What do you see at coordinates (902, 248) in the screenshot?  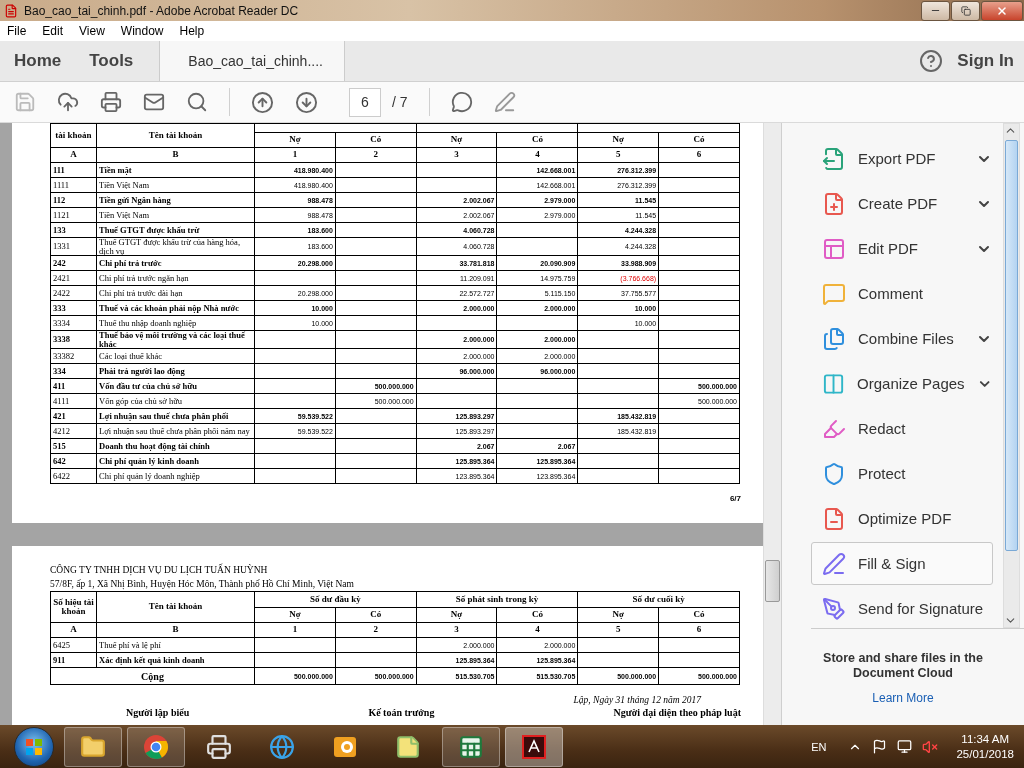 I see `tool-item: Edit PDF` at bounding box center [902, 248].